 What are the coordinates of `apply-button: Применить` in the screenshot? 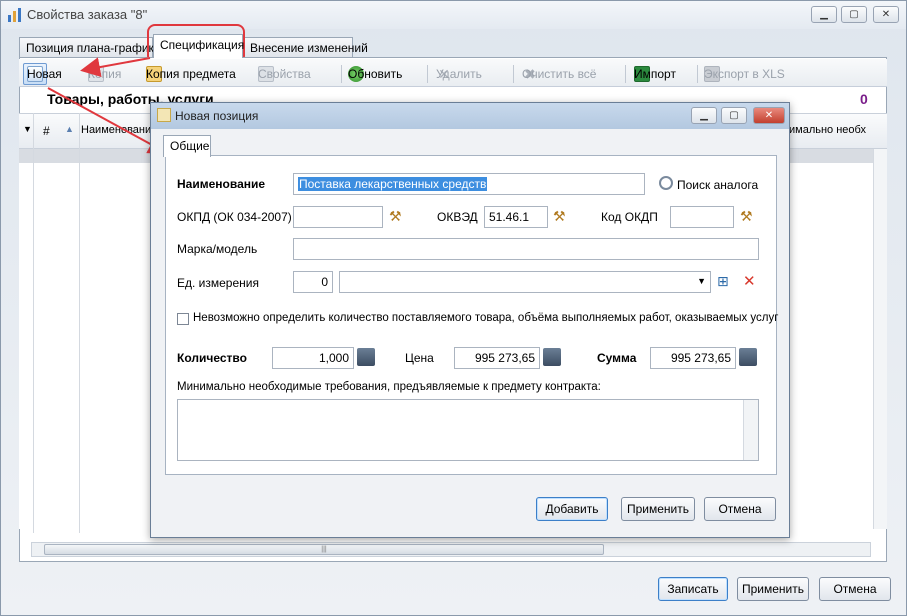 It's located at (773, 589).